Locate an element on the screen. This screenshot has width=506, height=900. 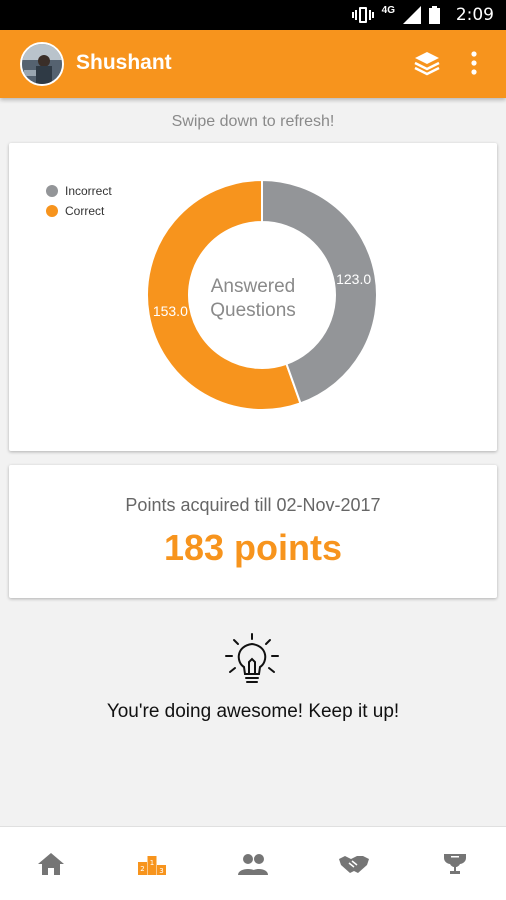
refresh-hint: Swipe down to refresh! is located at coordinates (253, 121).